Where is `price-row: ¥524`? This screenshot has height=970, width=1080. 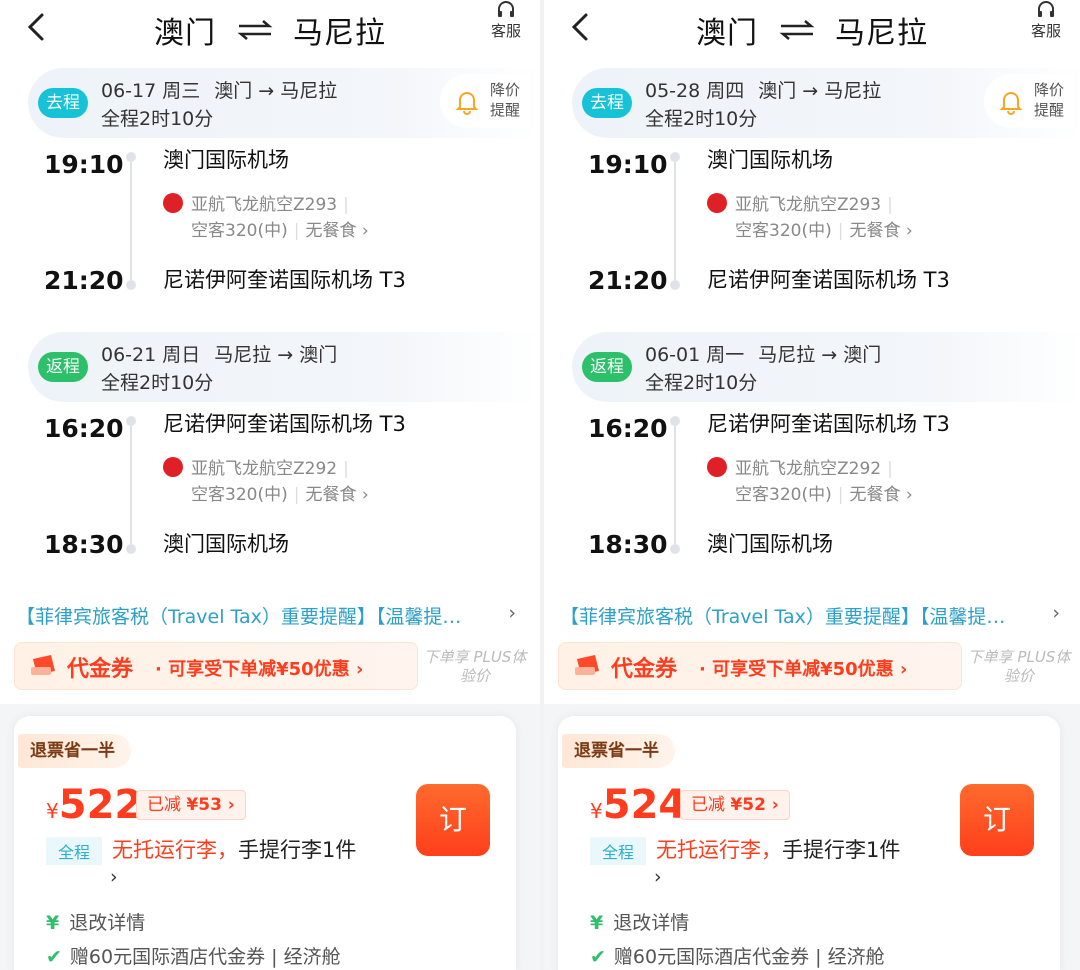 price-row: ¥524 is located at coordinates (638, 805).